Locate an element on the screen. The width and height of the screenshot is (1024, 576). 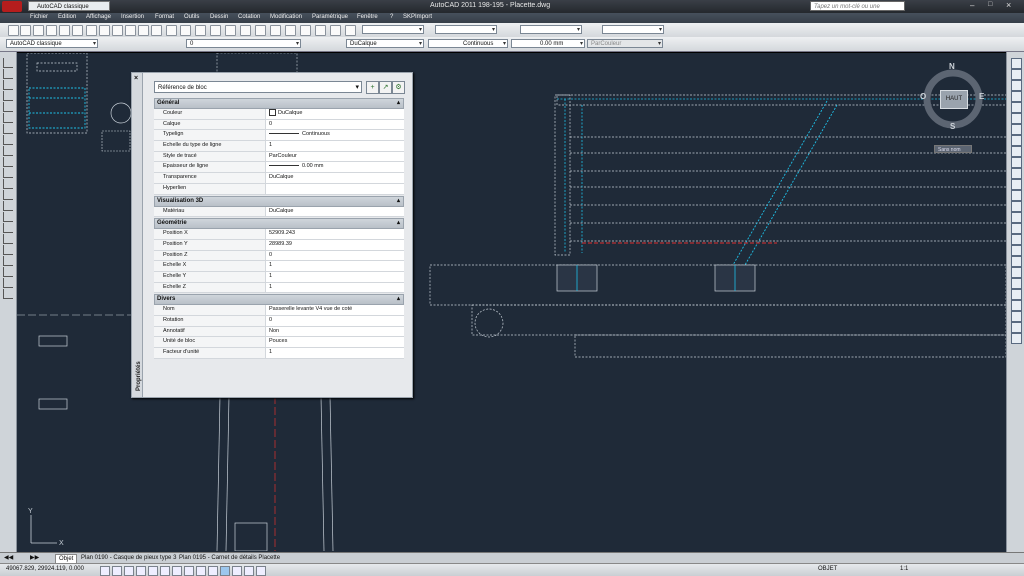
property-row: Position X 52909.243 is located at coordinates (279, 234).